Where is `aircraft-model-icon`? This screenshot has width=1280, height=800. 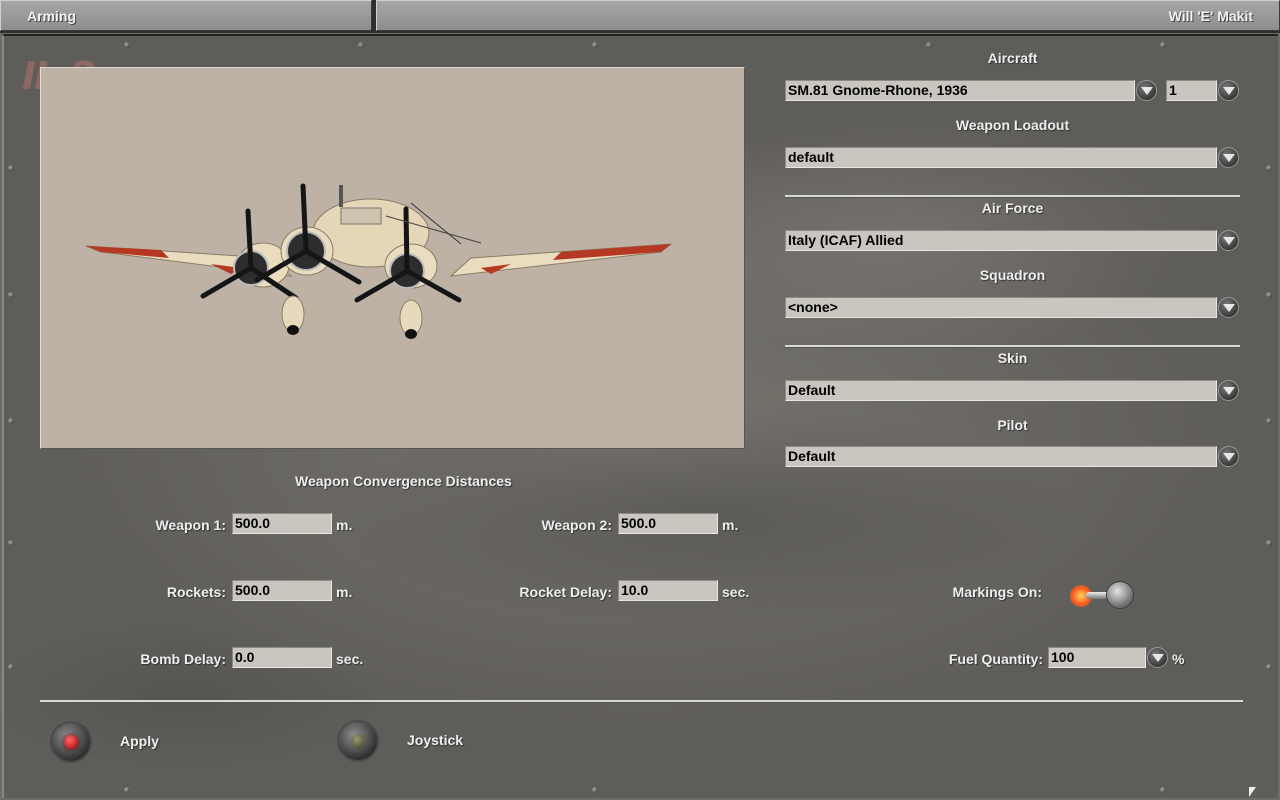
aircraft-model-icon is located at coordinates (379, 261).